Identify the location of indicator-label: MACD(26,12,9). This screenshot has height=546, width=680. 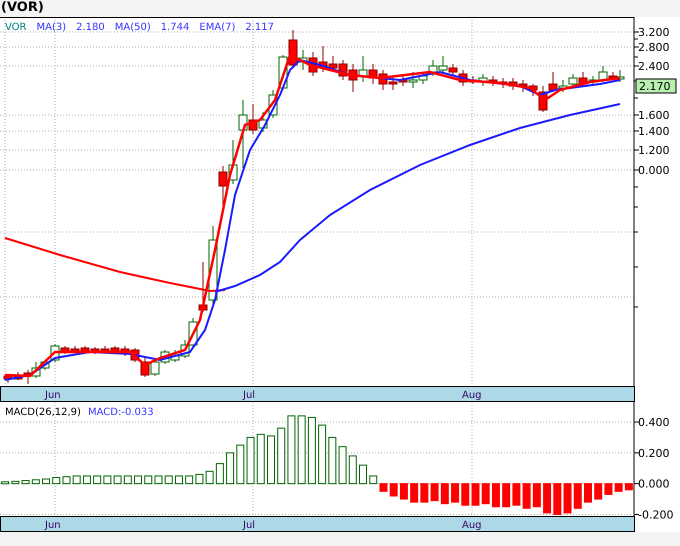
(43, 412).